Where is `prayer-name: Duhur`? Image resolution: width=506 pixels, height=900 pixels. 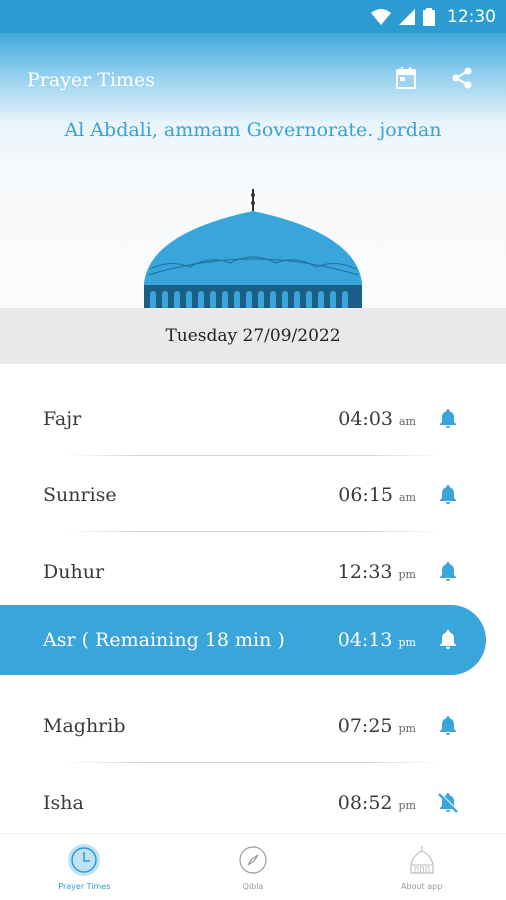
prayer-name: Duhur is located at coordinates (74, 572).